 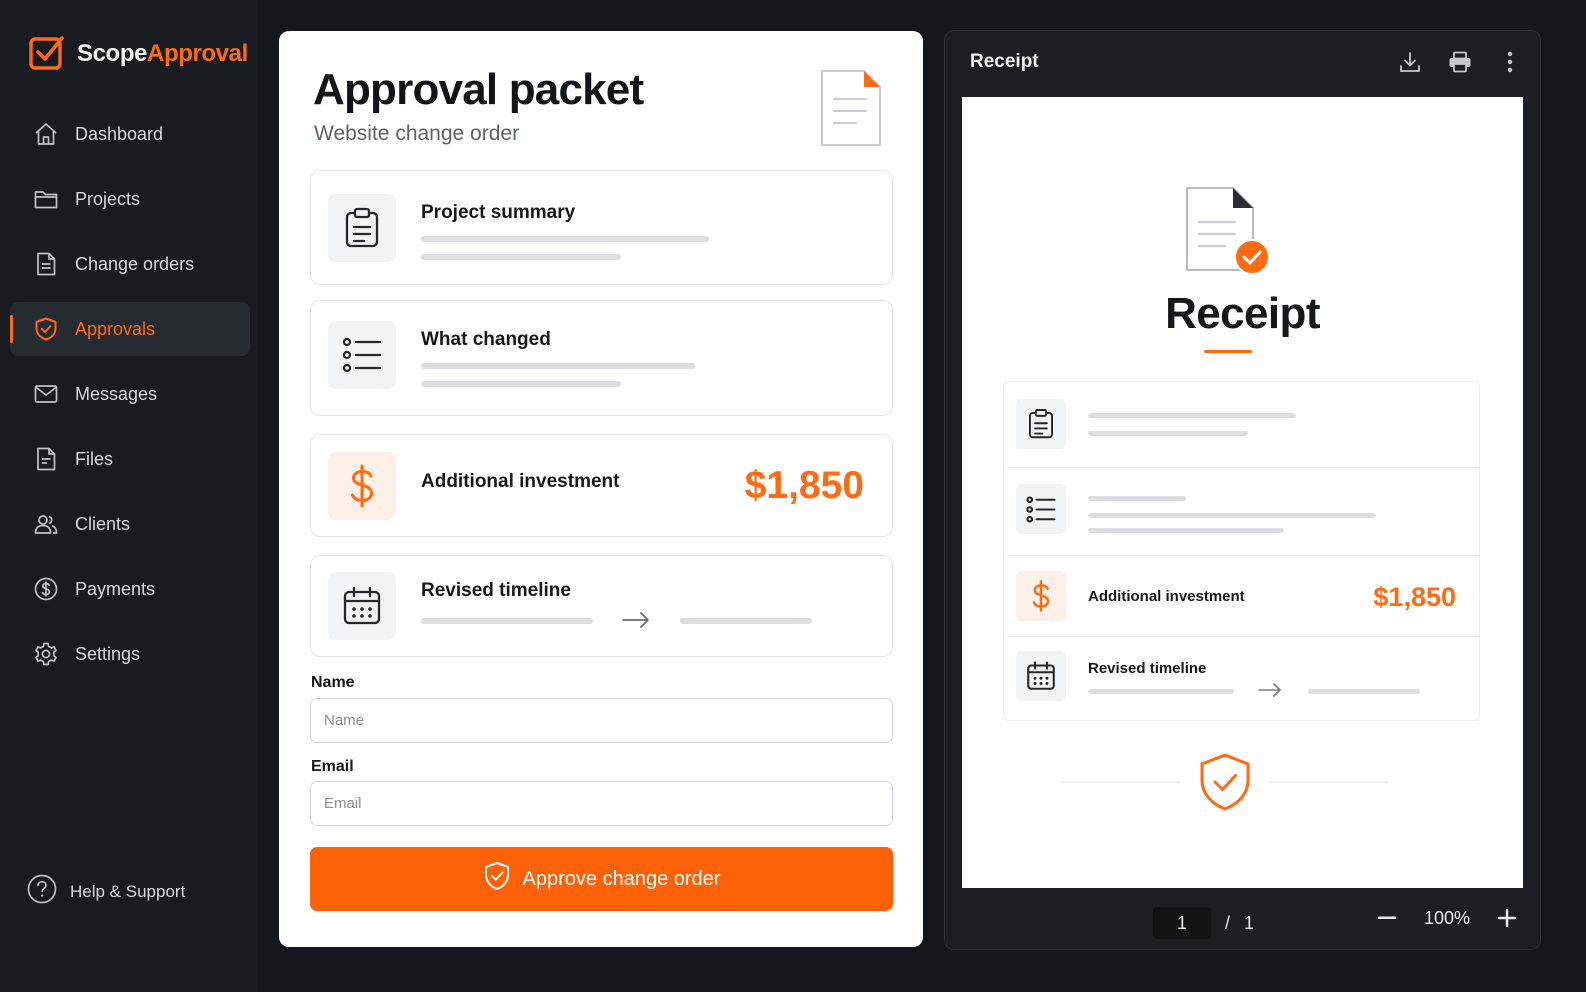 I want to click on sidebar-item-clients: Clients, so click(x=130, y=524).